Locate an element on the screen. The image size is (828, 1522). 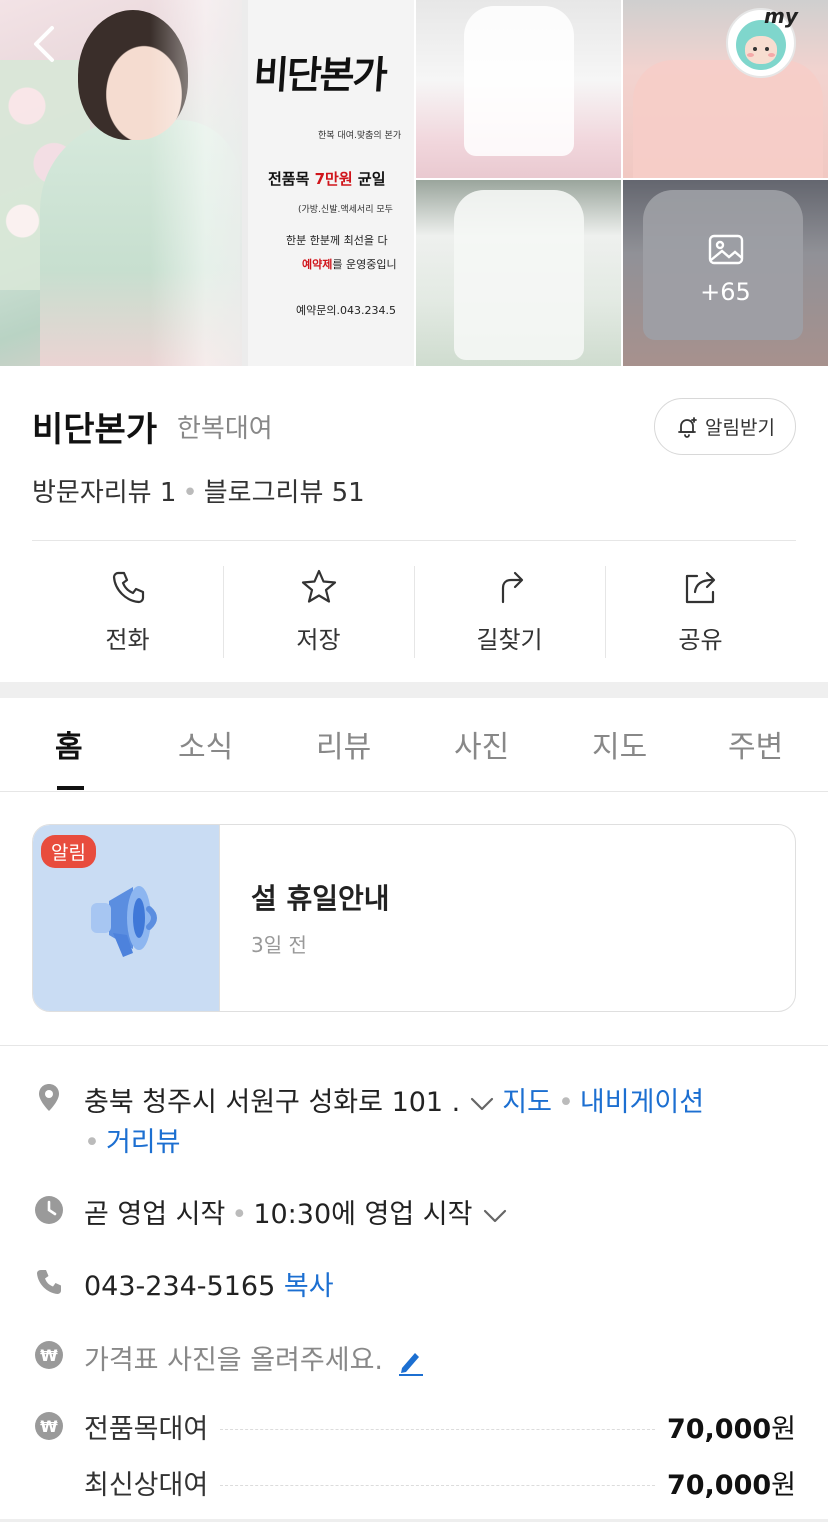
price-leader is located at coordinates (437, 1485).